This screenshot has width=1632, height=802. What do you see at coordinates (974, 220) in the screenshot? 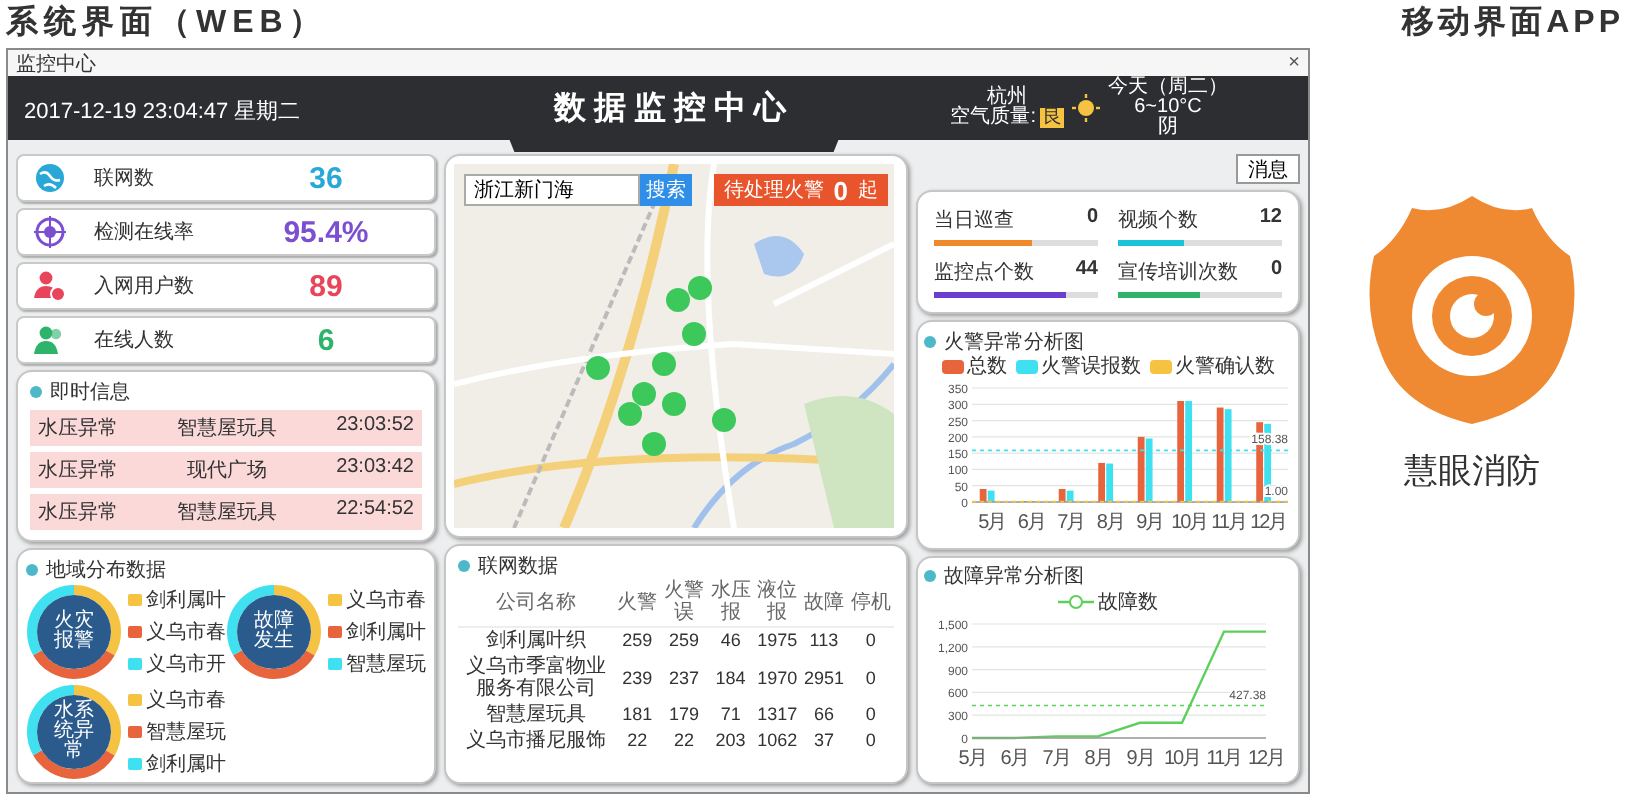
I see `metric-label: 当日巡查` at bounding box center [974, 220].